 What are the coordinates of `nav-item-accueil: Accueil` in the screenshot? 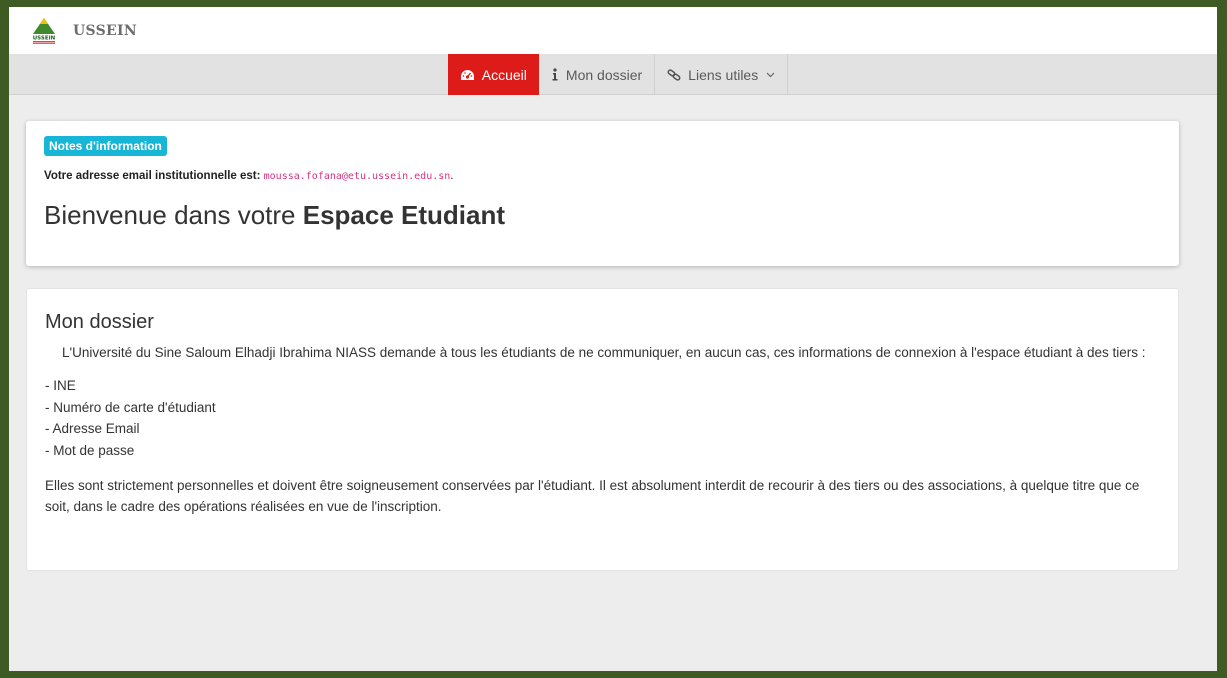 It's located at (493, 74).